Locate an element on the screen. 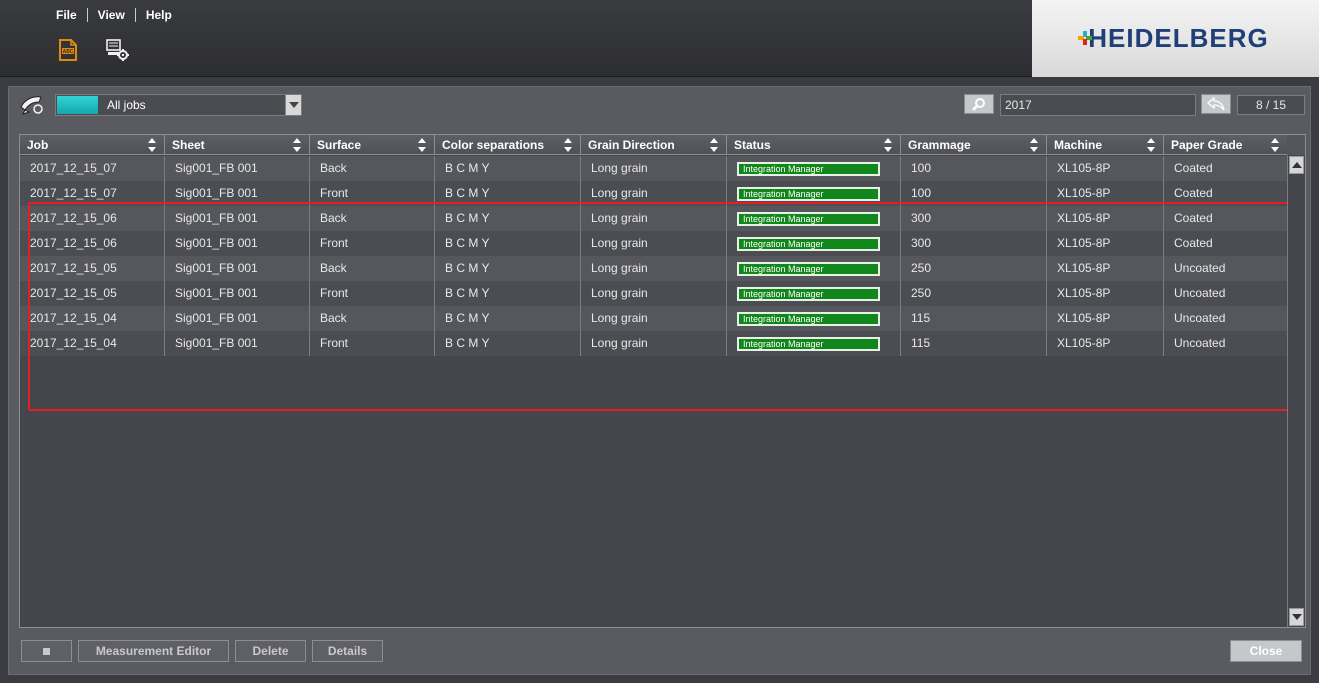 This screenshot has width=1319, height=683. column-header-label: Color separations is located at coordinates (493, 145).